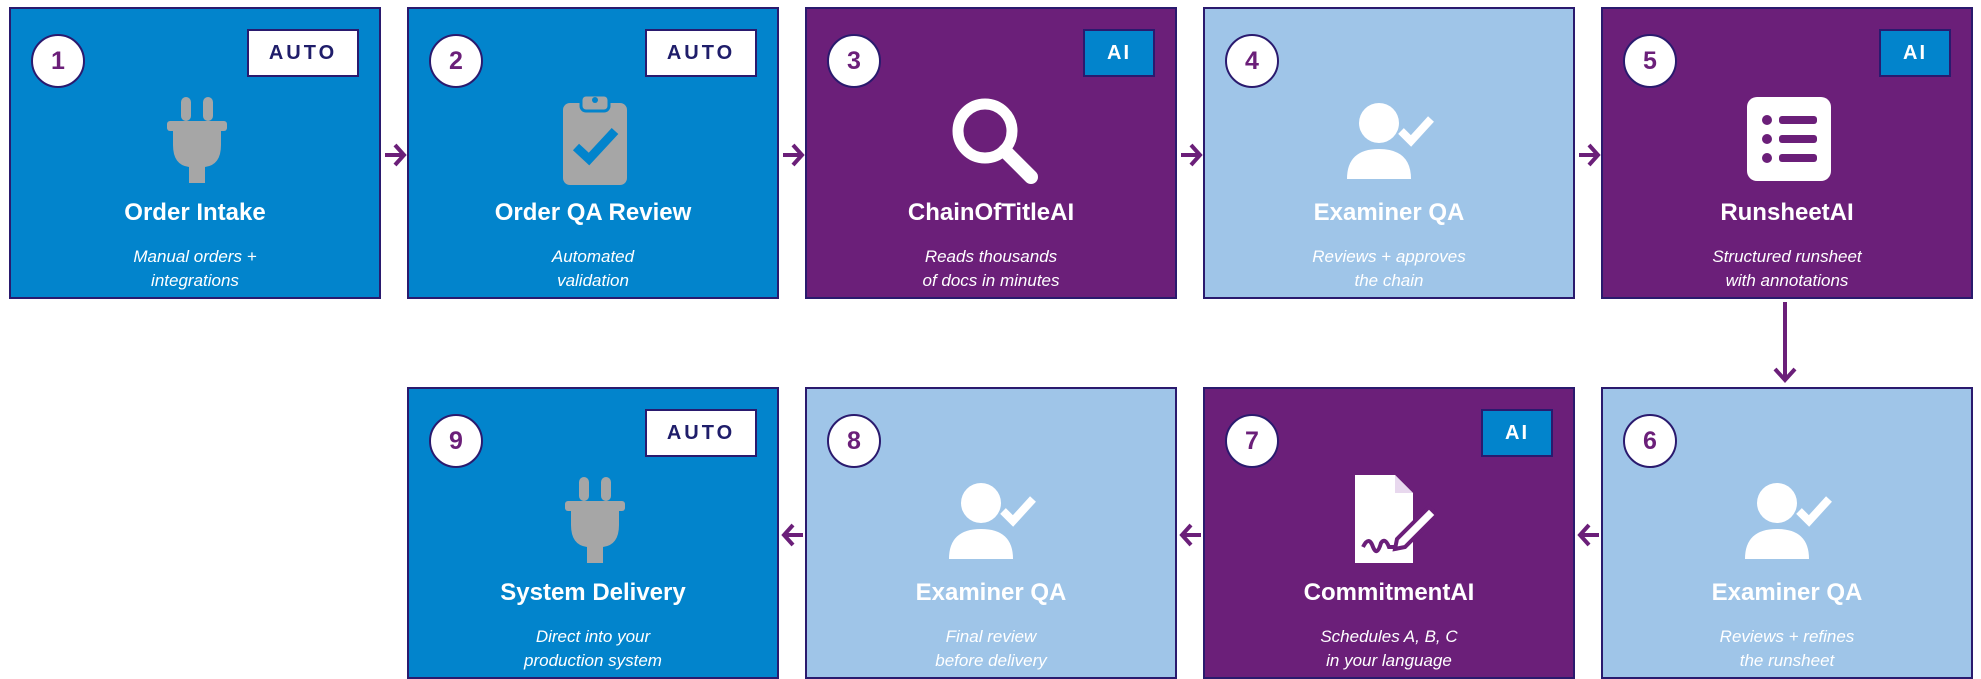  I want to click on step-subtitle: Reviews + approves the chain, so click(1389, 268).